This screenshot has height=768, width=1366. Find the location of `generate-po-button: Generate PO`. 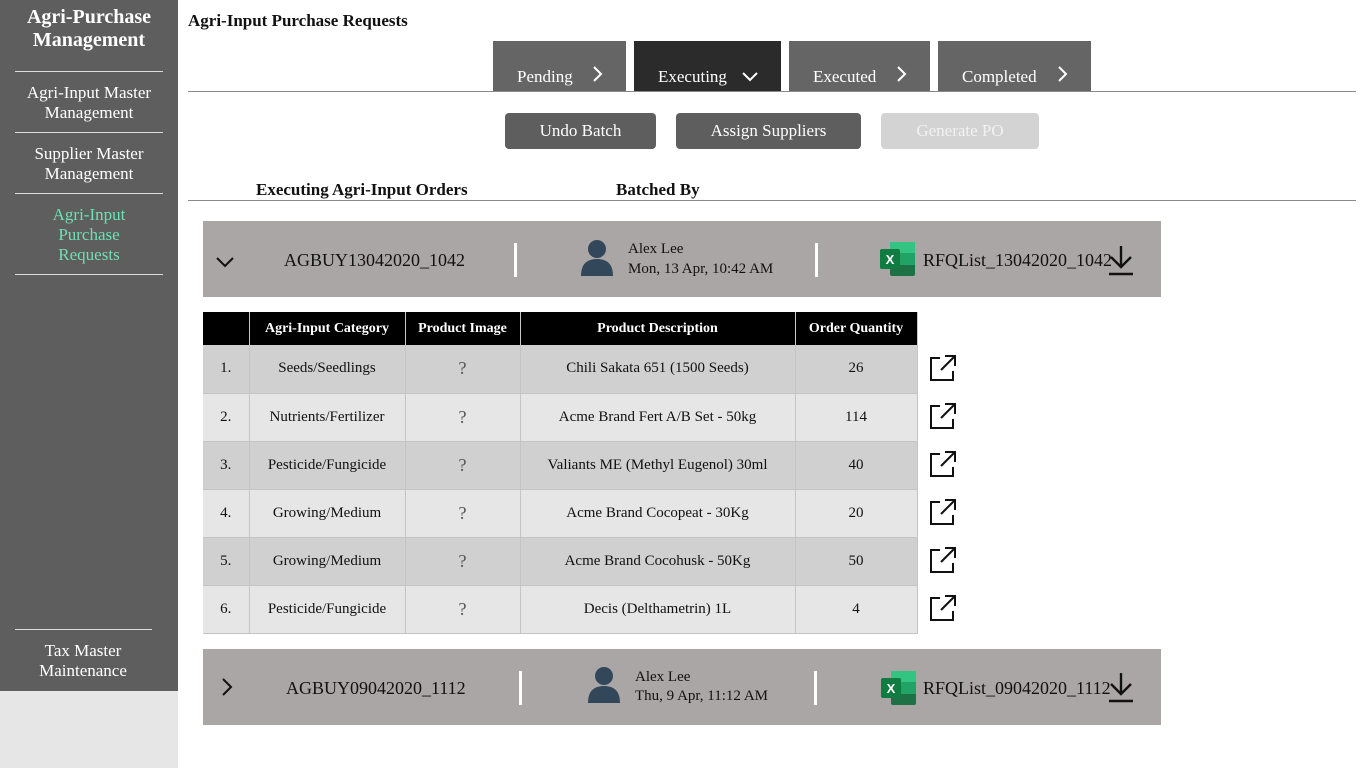

generate-po-button: Generate PO is located at coordinates (960, 131).